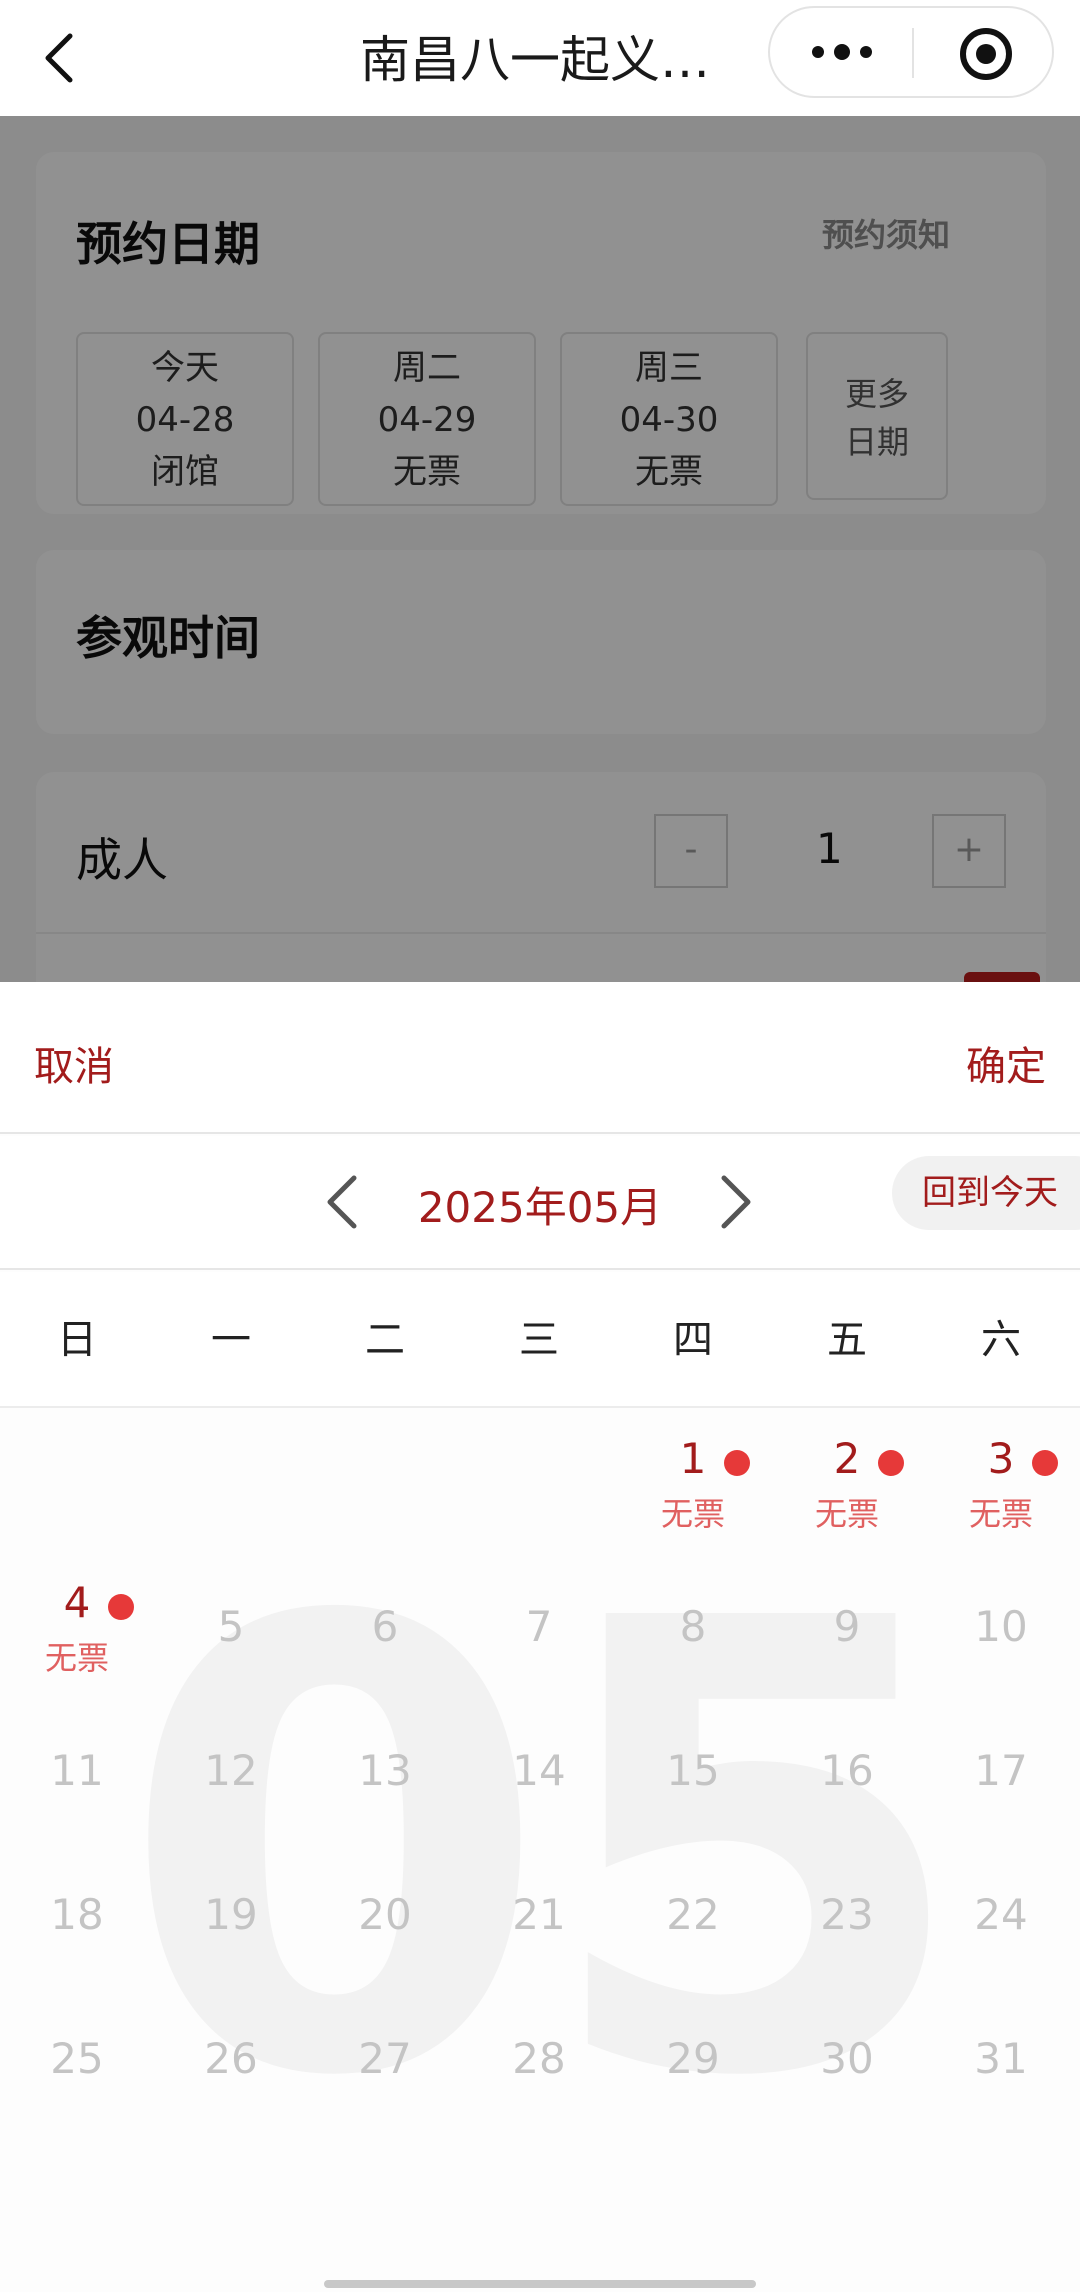  I want to click on weekday-label: 五, so click(847, 1340).